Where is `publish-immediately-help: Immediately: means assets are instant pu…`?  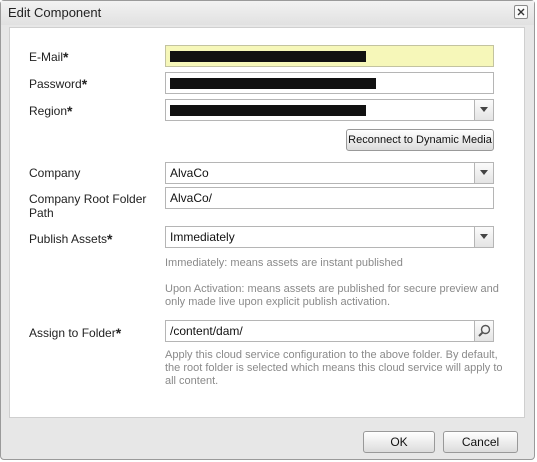
publish-immediately-help: Immediately: means assets are instant pu… is located at coordinates (284, 263).